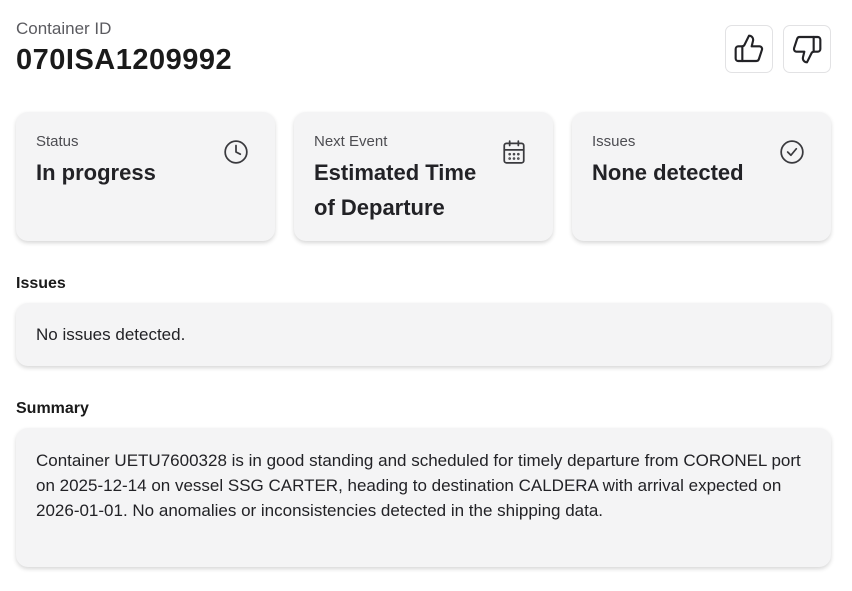 The height and width of the screenshot is (591, 852). I want to click on issues-card: Issues None detected, so click(701, 176).